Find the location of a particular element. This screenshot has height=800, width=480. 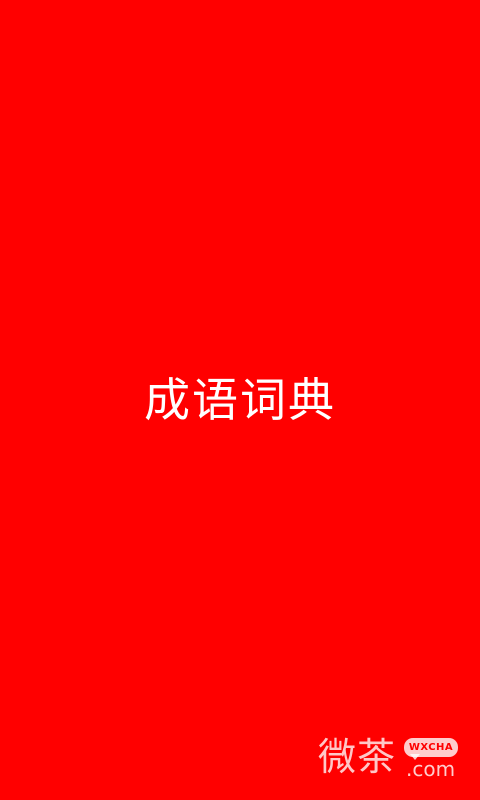

watermark-chars: 微茶 is located at coordinates (357, 757).